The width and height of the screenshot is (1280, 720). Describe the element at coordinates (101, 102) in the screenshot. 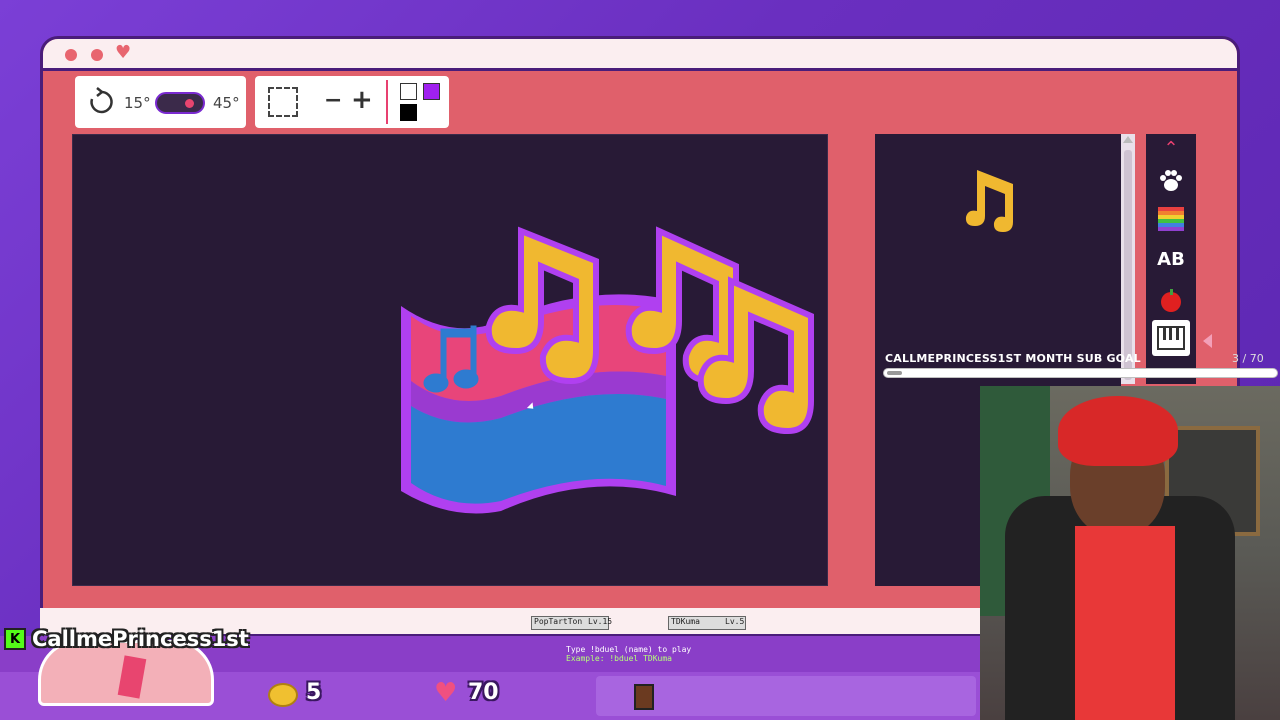

I see `rotate-icon` at that location.